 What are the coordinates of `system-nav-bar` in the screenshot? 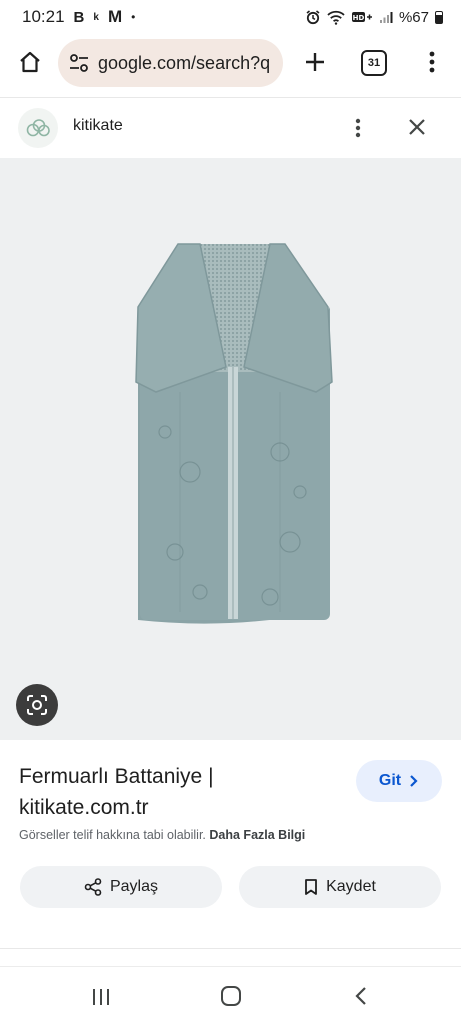 It's located at (230, 997).